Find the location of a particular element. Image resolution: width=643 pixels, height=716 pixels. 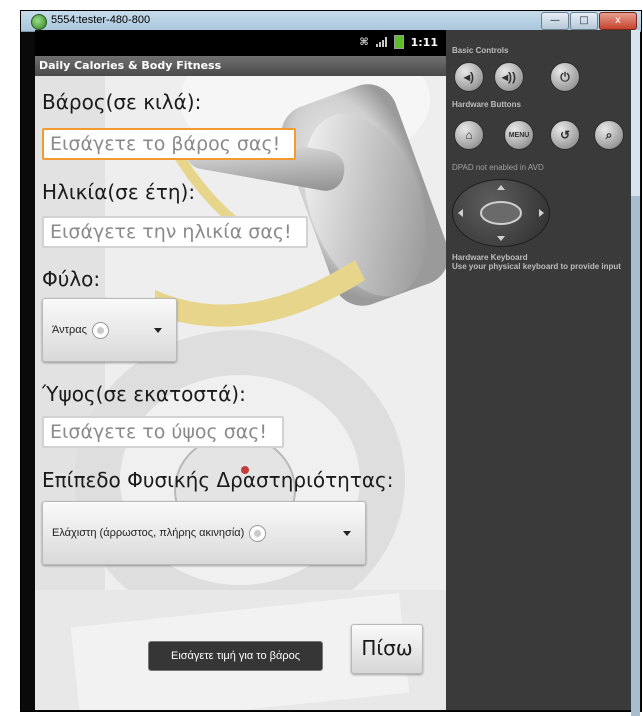

activity-level-spinner: Ελάχιστη (άρρωστος, πλήρης ακινησία) is located at coordinates (204, 533).